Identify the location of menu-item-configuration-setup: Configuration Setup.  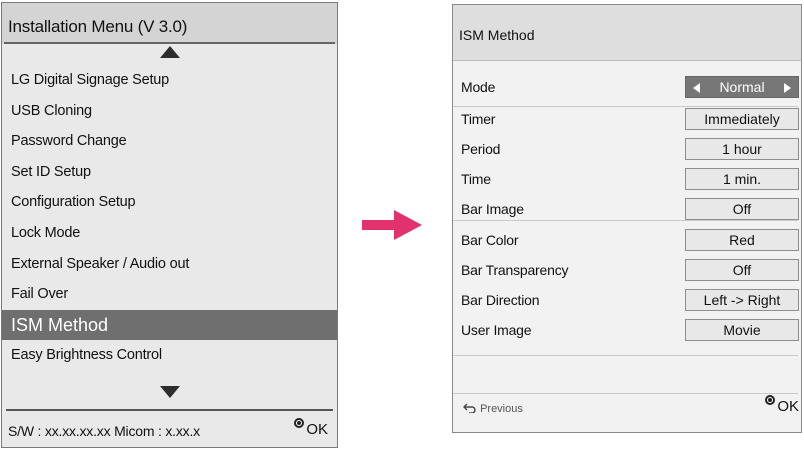
(169, 202).